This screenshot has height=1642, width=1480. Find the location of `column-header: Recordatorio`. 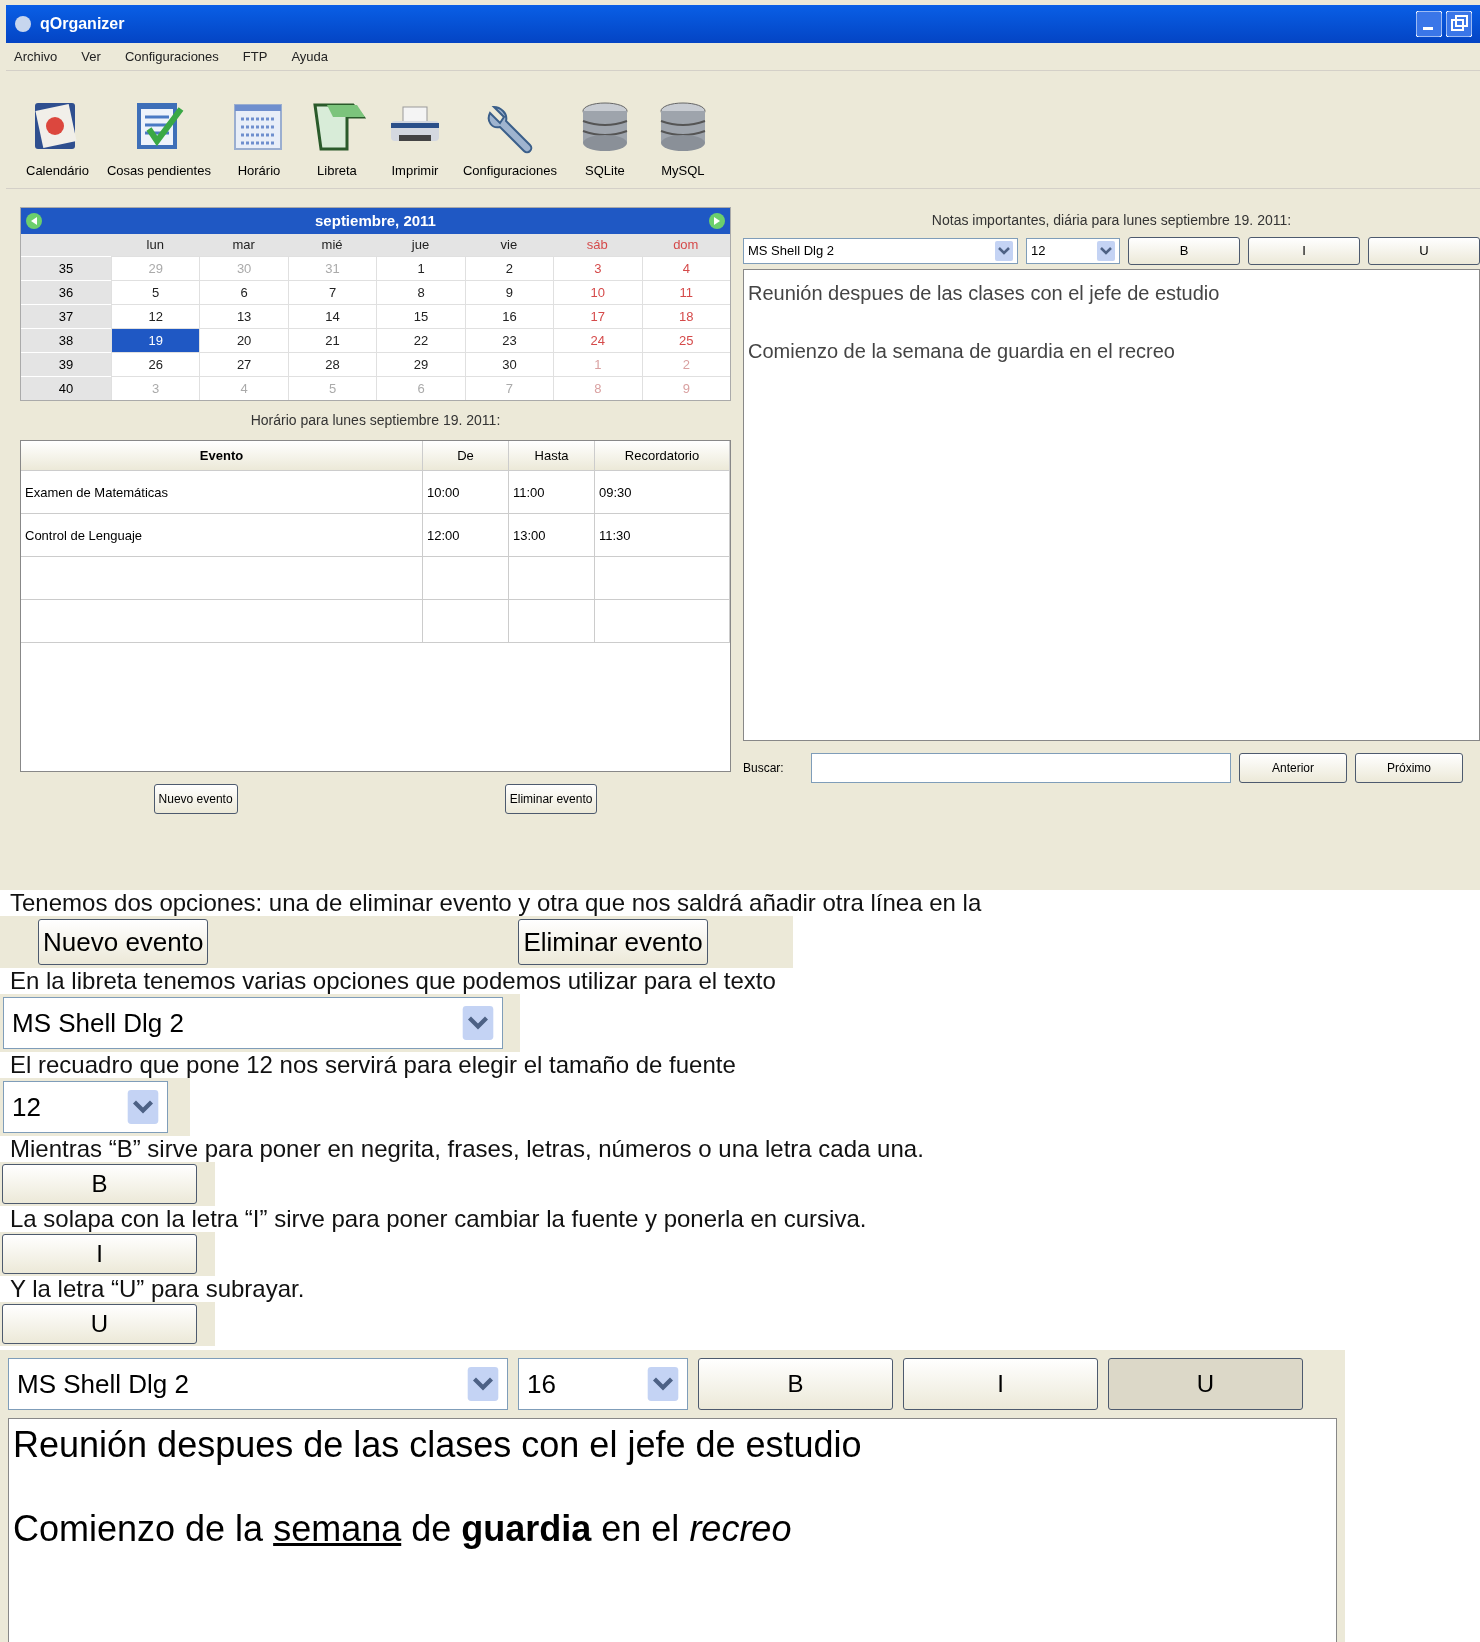

column-header: Recordatorio is located at coordinates (662, 456).